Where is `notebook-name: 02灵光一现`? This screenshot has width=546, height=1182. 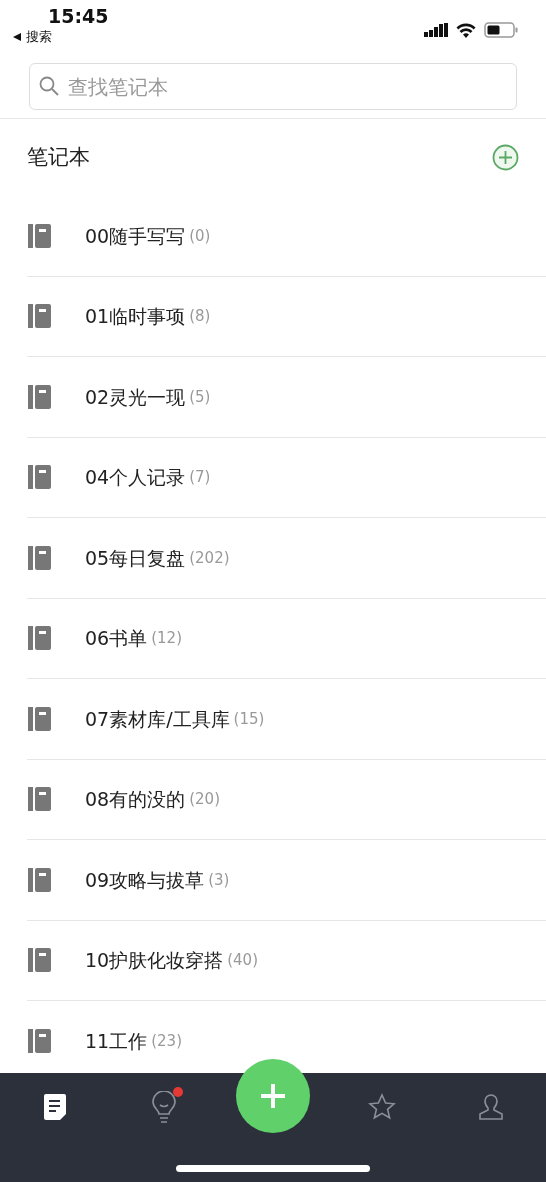
notebook-name: 02灵光一现 is located at coordinates (135, 396).